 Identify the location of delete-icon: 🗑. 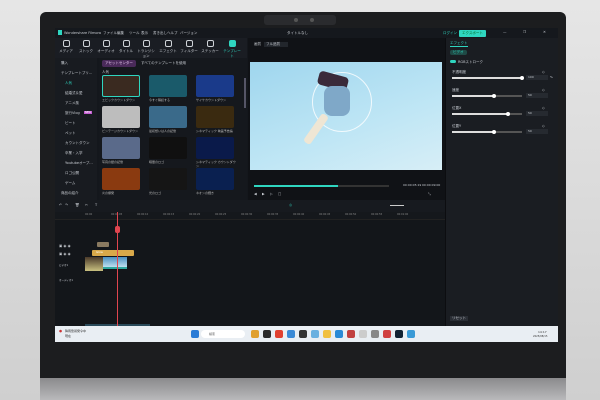
(77, 205).